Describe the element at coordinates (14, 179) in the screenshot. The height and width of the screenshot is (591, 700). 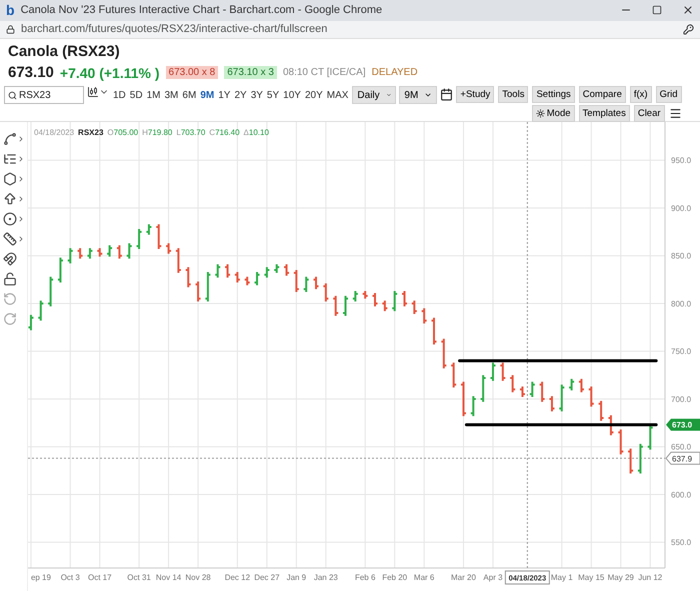
I see `shape-tool-icon` at that location.